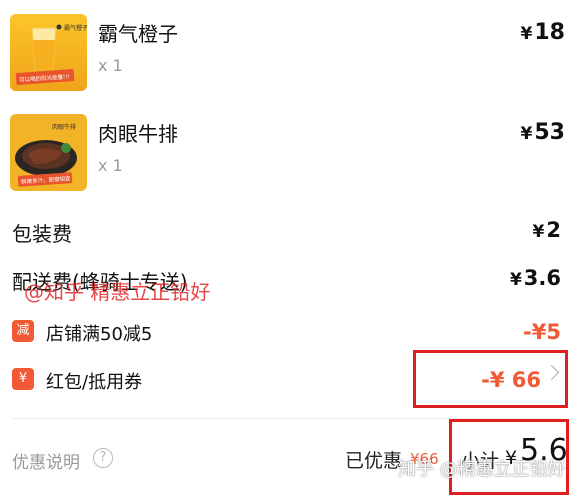 The width and height of the screenshot is (573, 495). I want to click on help-icon: ?, so click(103, 458).